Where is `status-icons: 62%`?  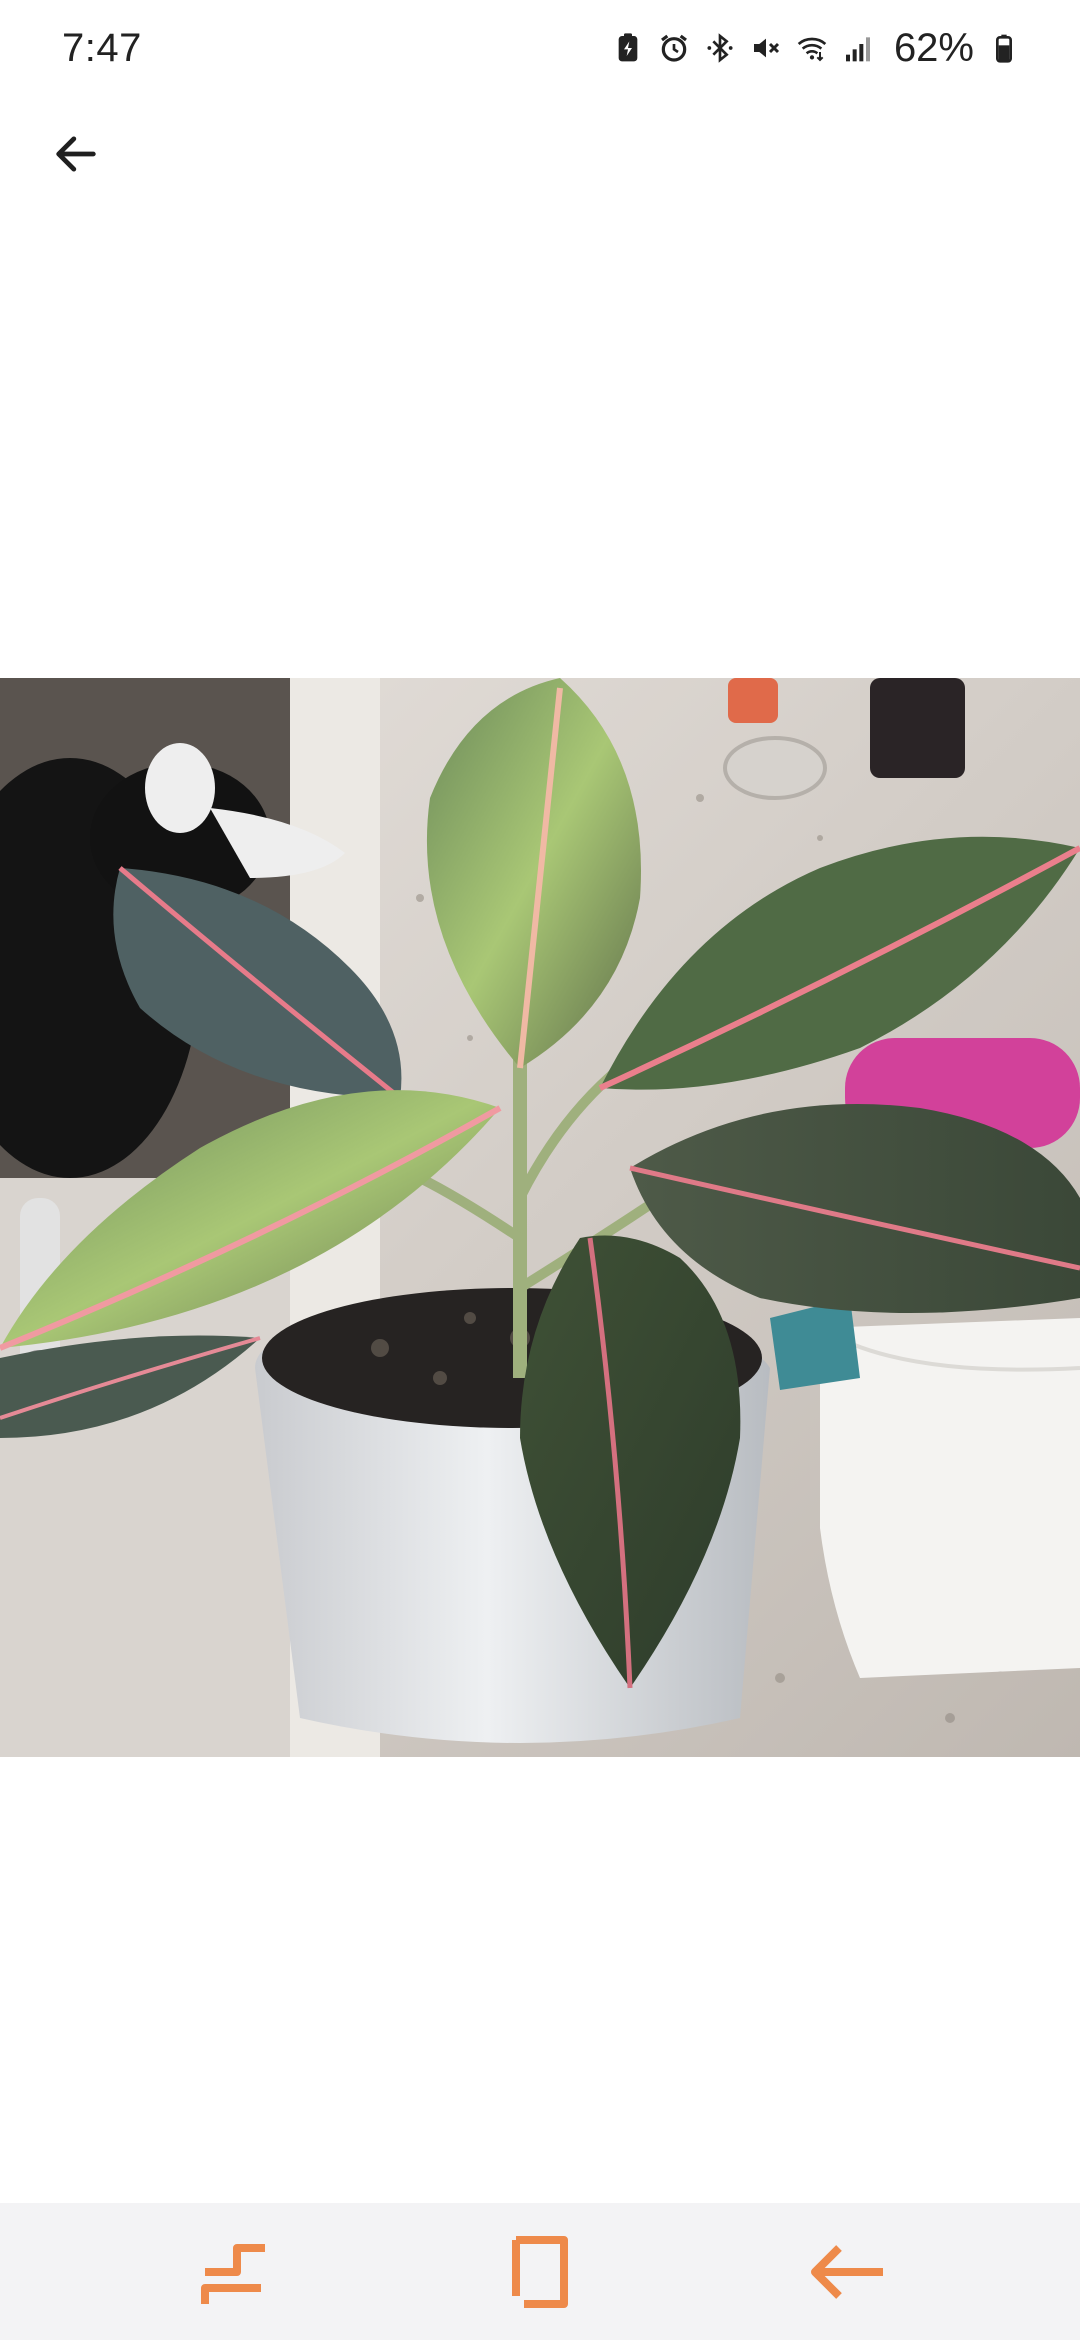 status-icons: 62% is located at coordinates (816, 48).